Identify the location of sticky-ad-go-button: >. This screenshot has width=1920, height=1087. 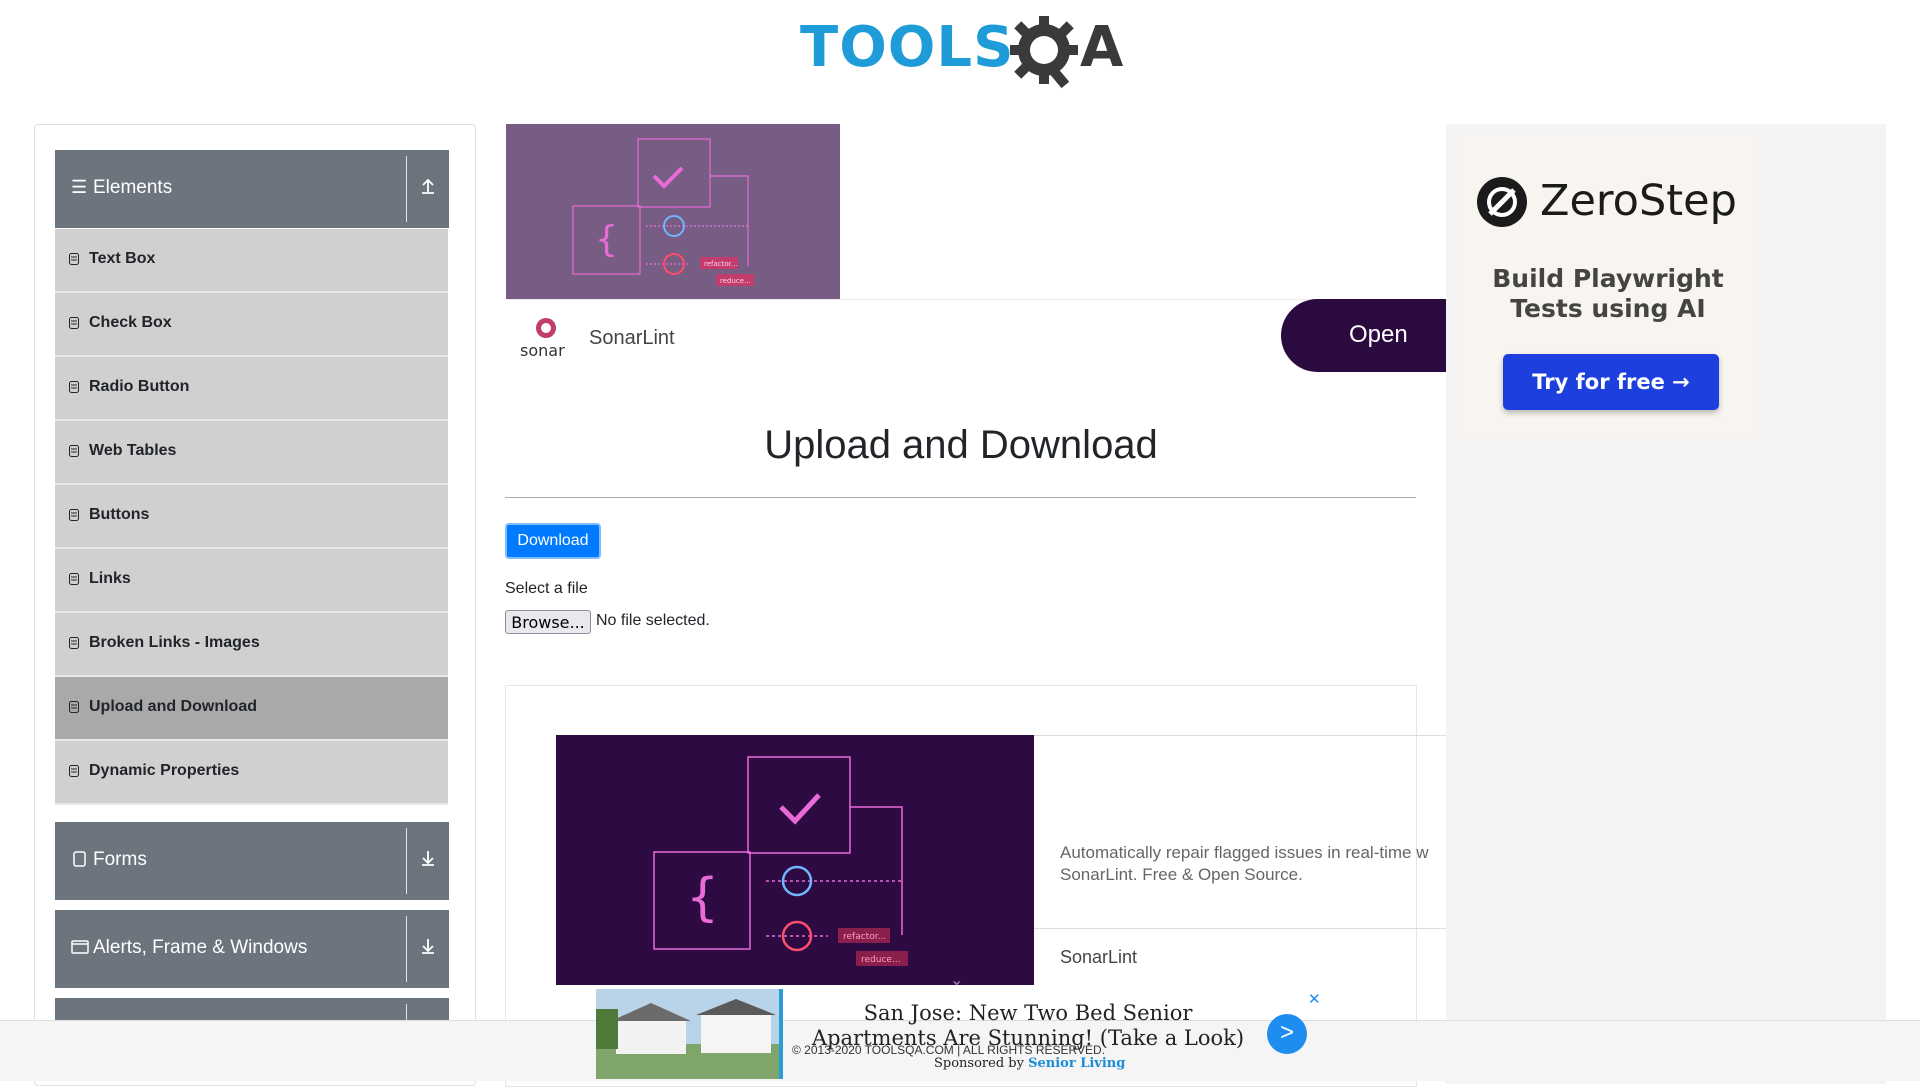
(1287, 1034).